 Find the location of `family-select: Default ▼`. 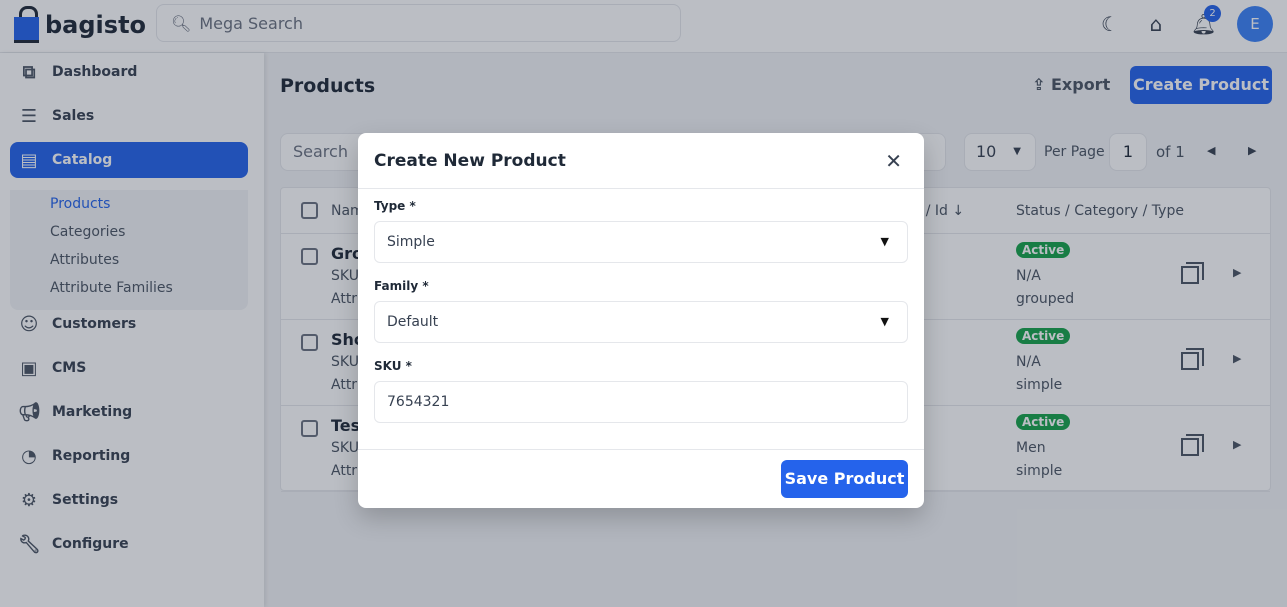

family-select: Default ▼ is located at coordinates (641, 322).